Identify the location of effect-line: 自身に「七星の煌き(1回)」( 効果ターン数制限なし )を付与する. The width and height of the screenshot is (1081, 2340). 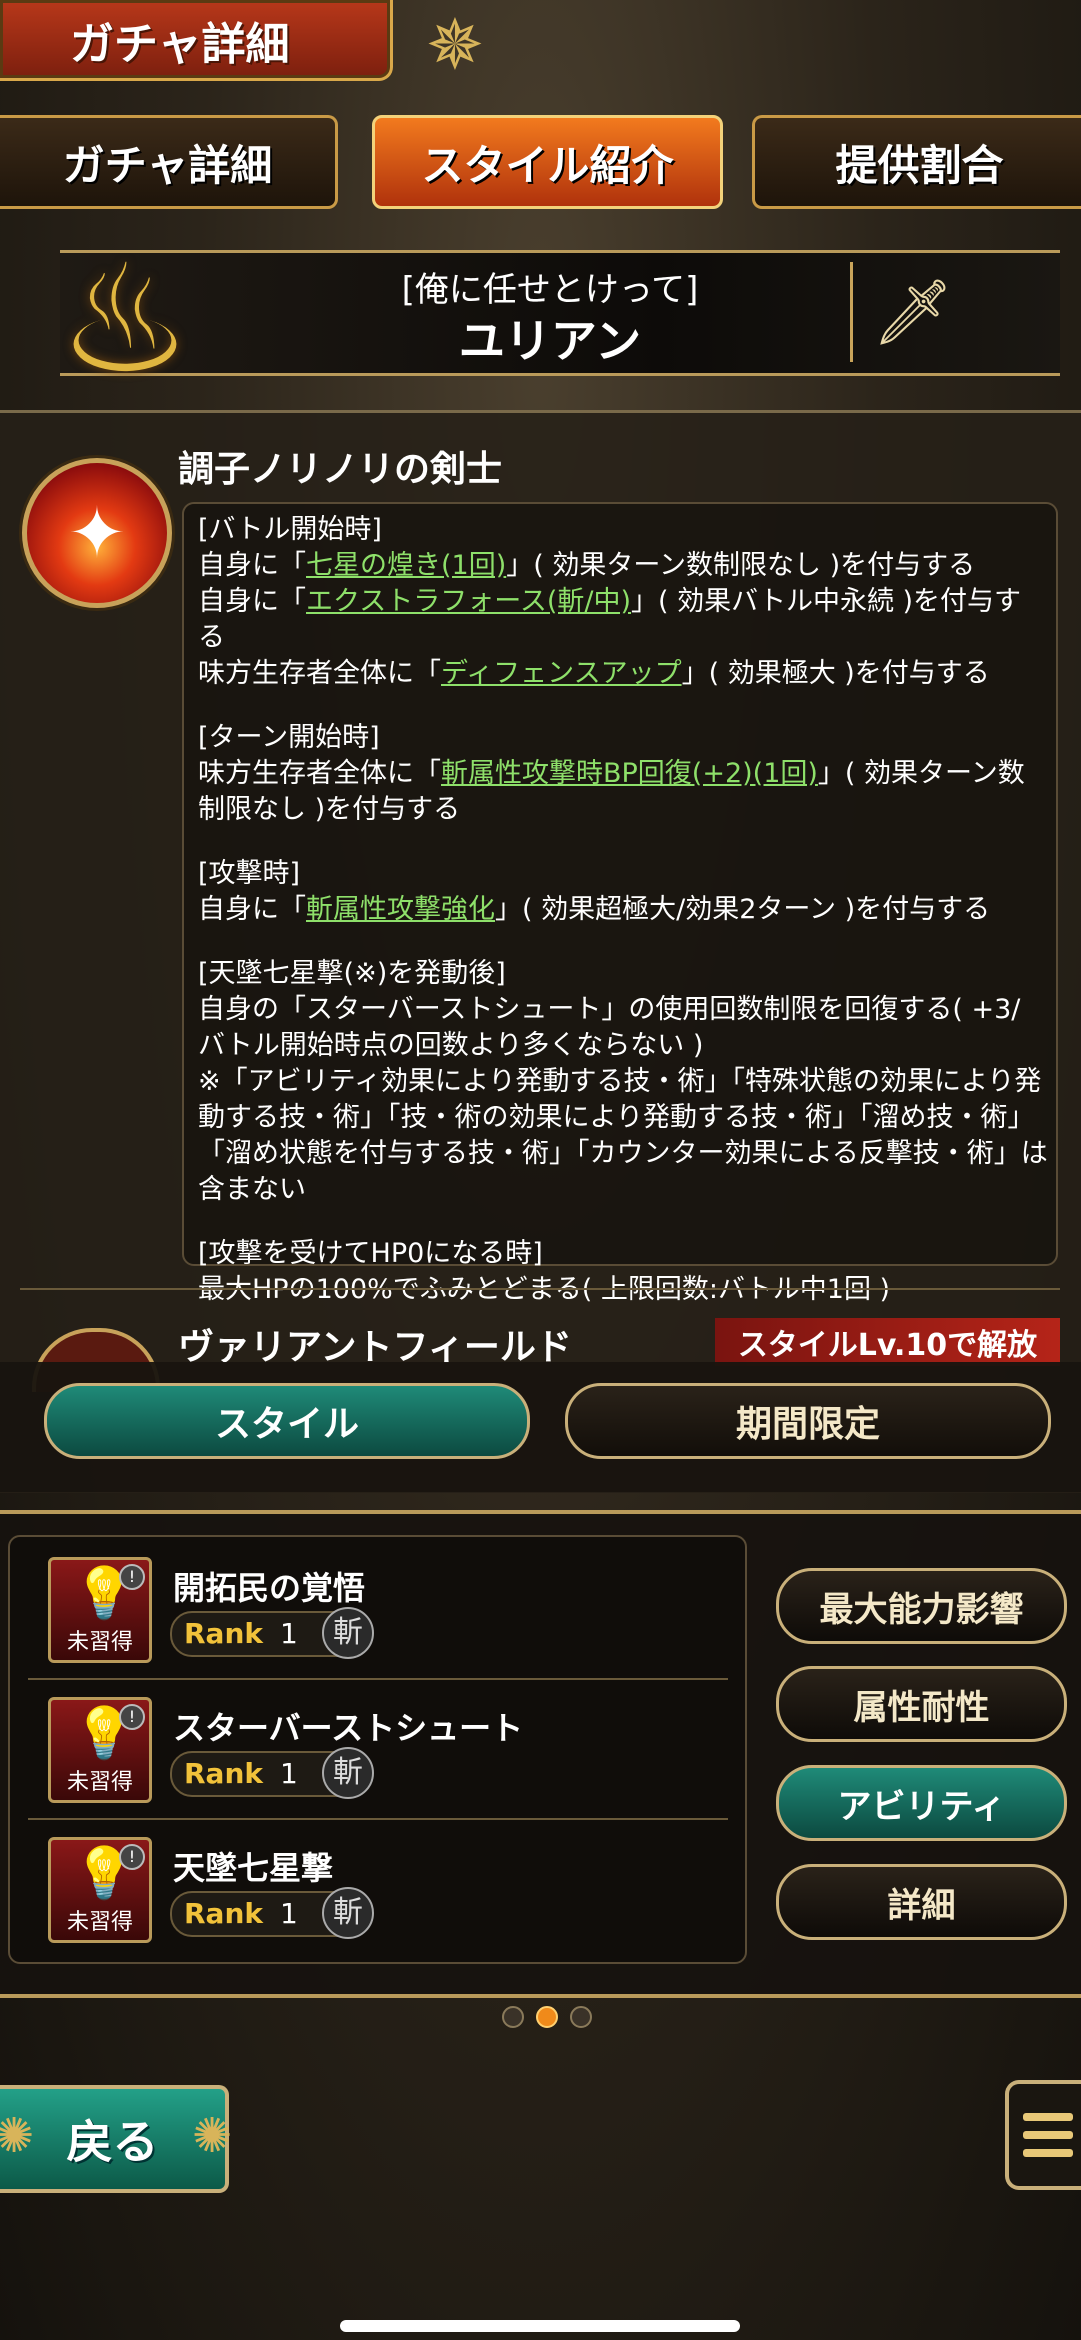
(587, 565).